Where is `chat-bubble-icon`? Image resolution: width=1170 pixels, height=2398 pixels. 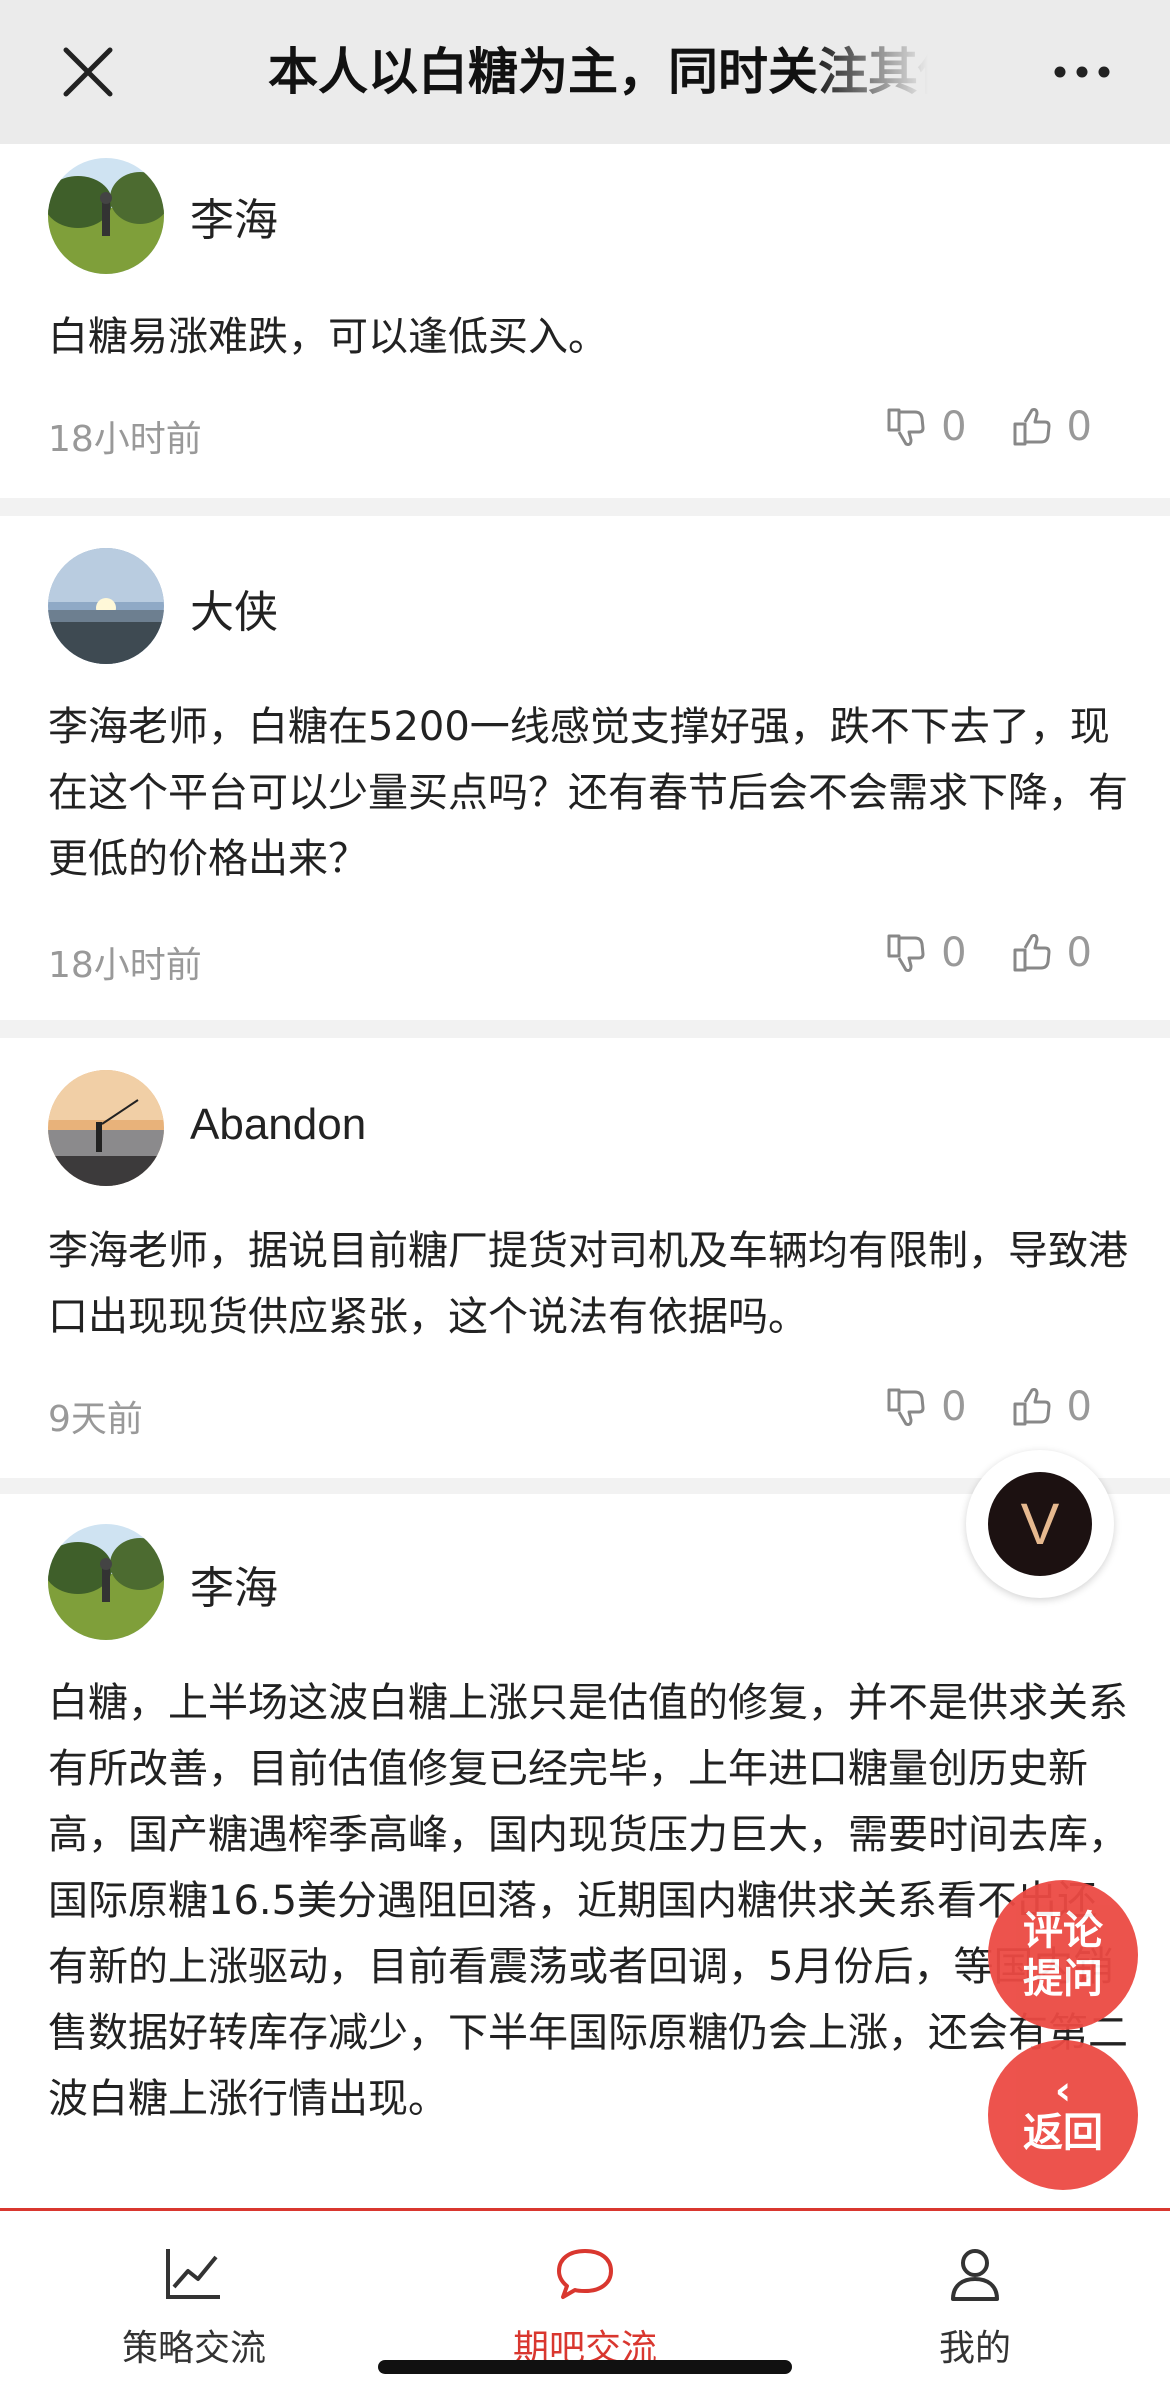 chat-bubble-icon is located at coordinates (585, 2274).